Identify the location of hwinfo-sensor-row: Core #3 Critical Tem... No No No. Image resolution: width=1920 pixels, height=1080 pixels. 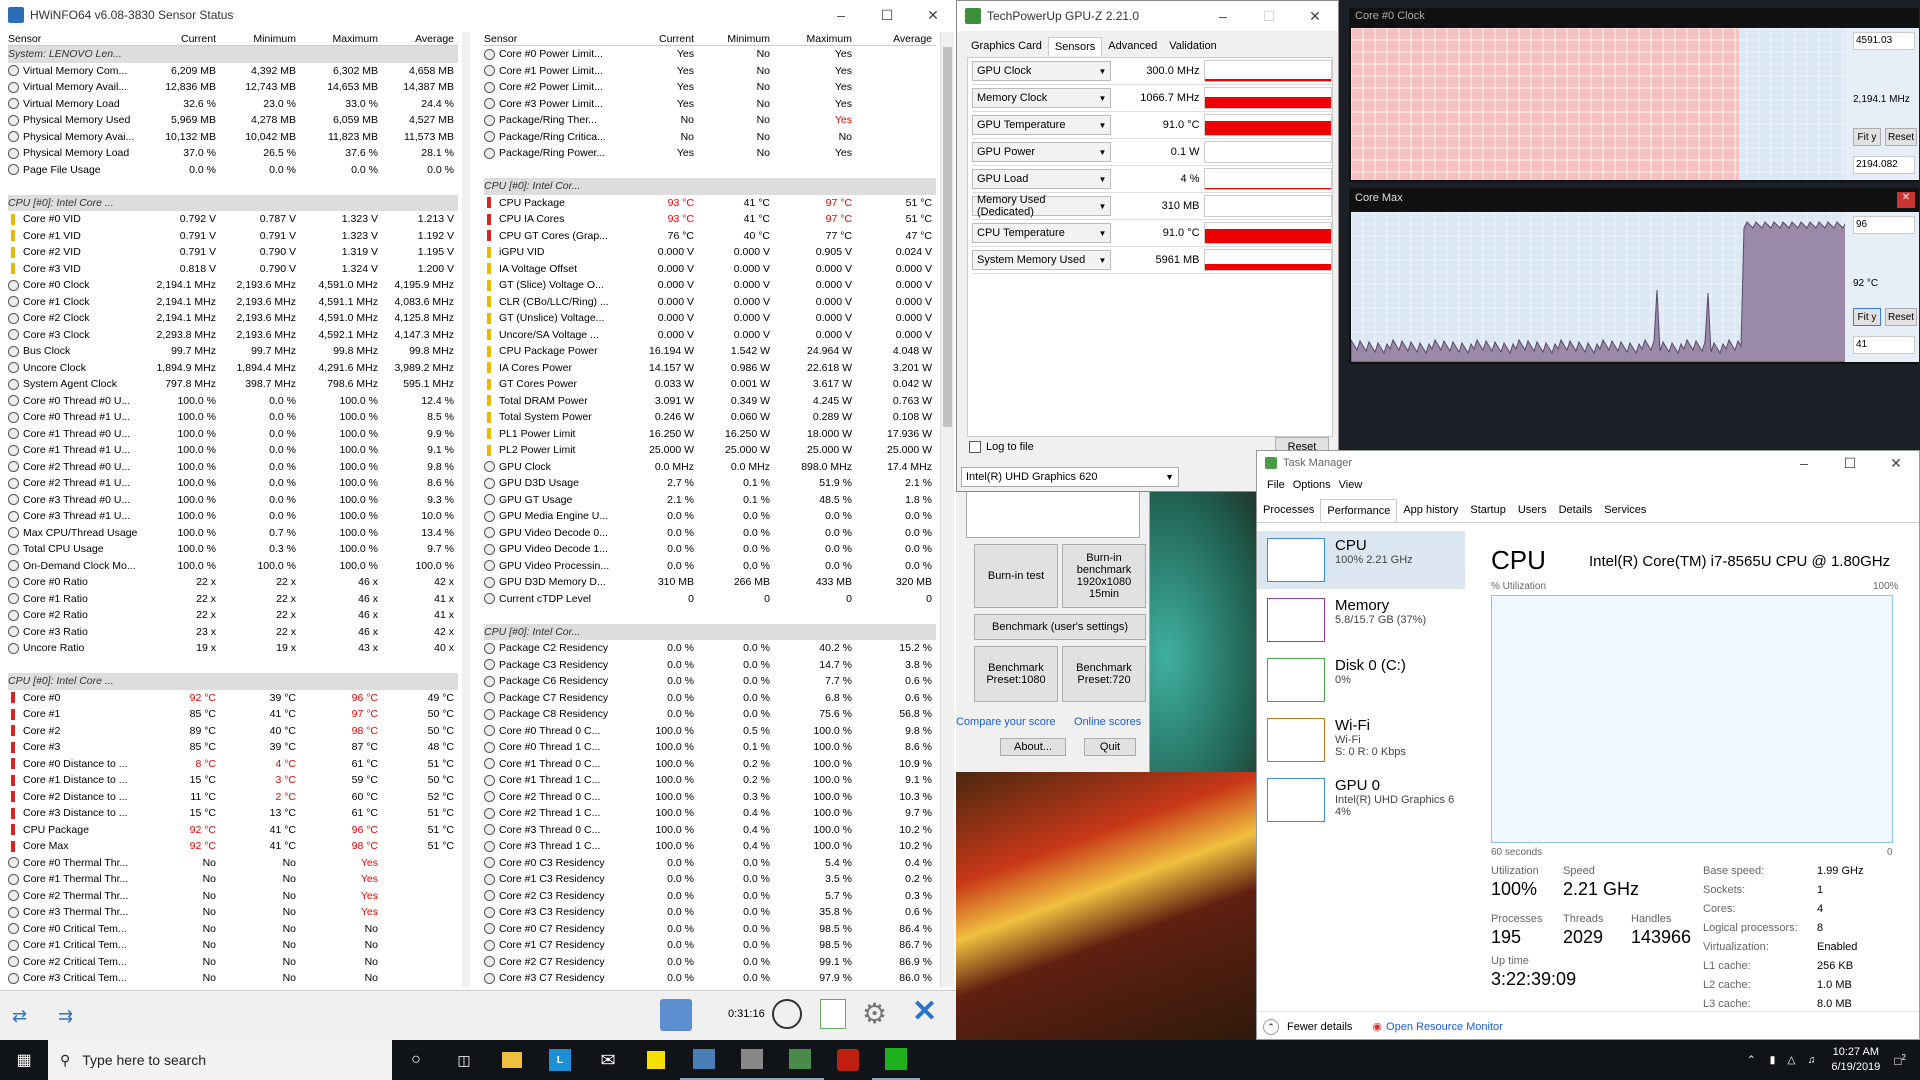
(233, 978).